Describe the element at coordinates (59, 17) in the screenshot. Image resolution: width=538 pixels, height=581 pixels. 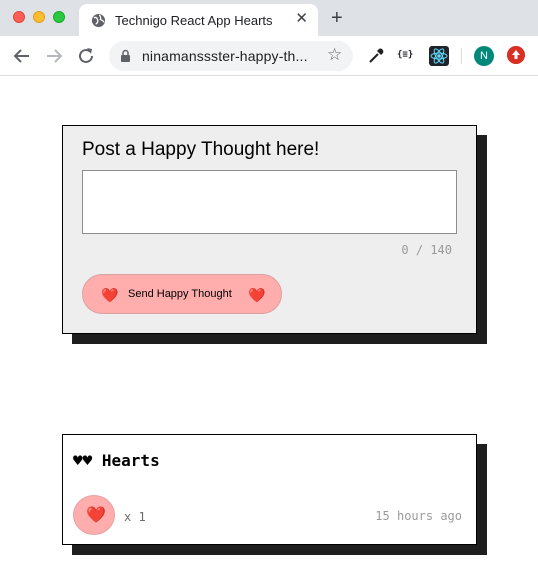
I see `maximize-window-button` at that location.